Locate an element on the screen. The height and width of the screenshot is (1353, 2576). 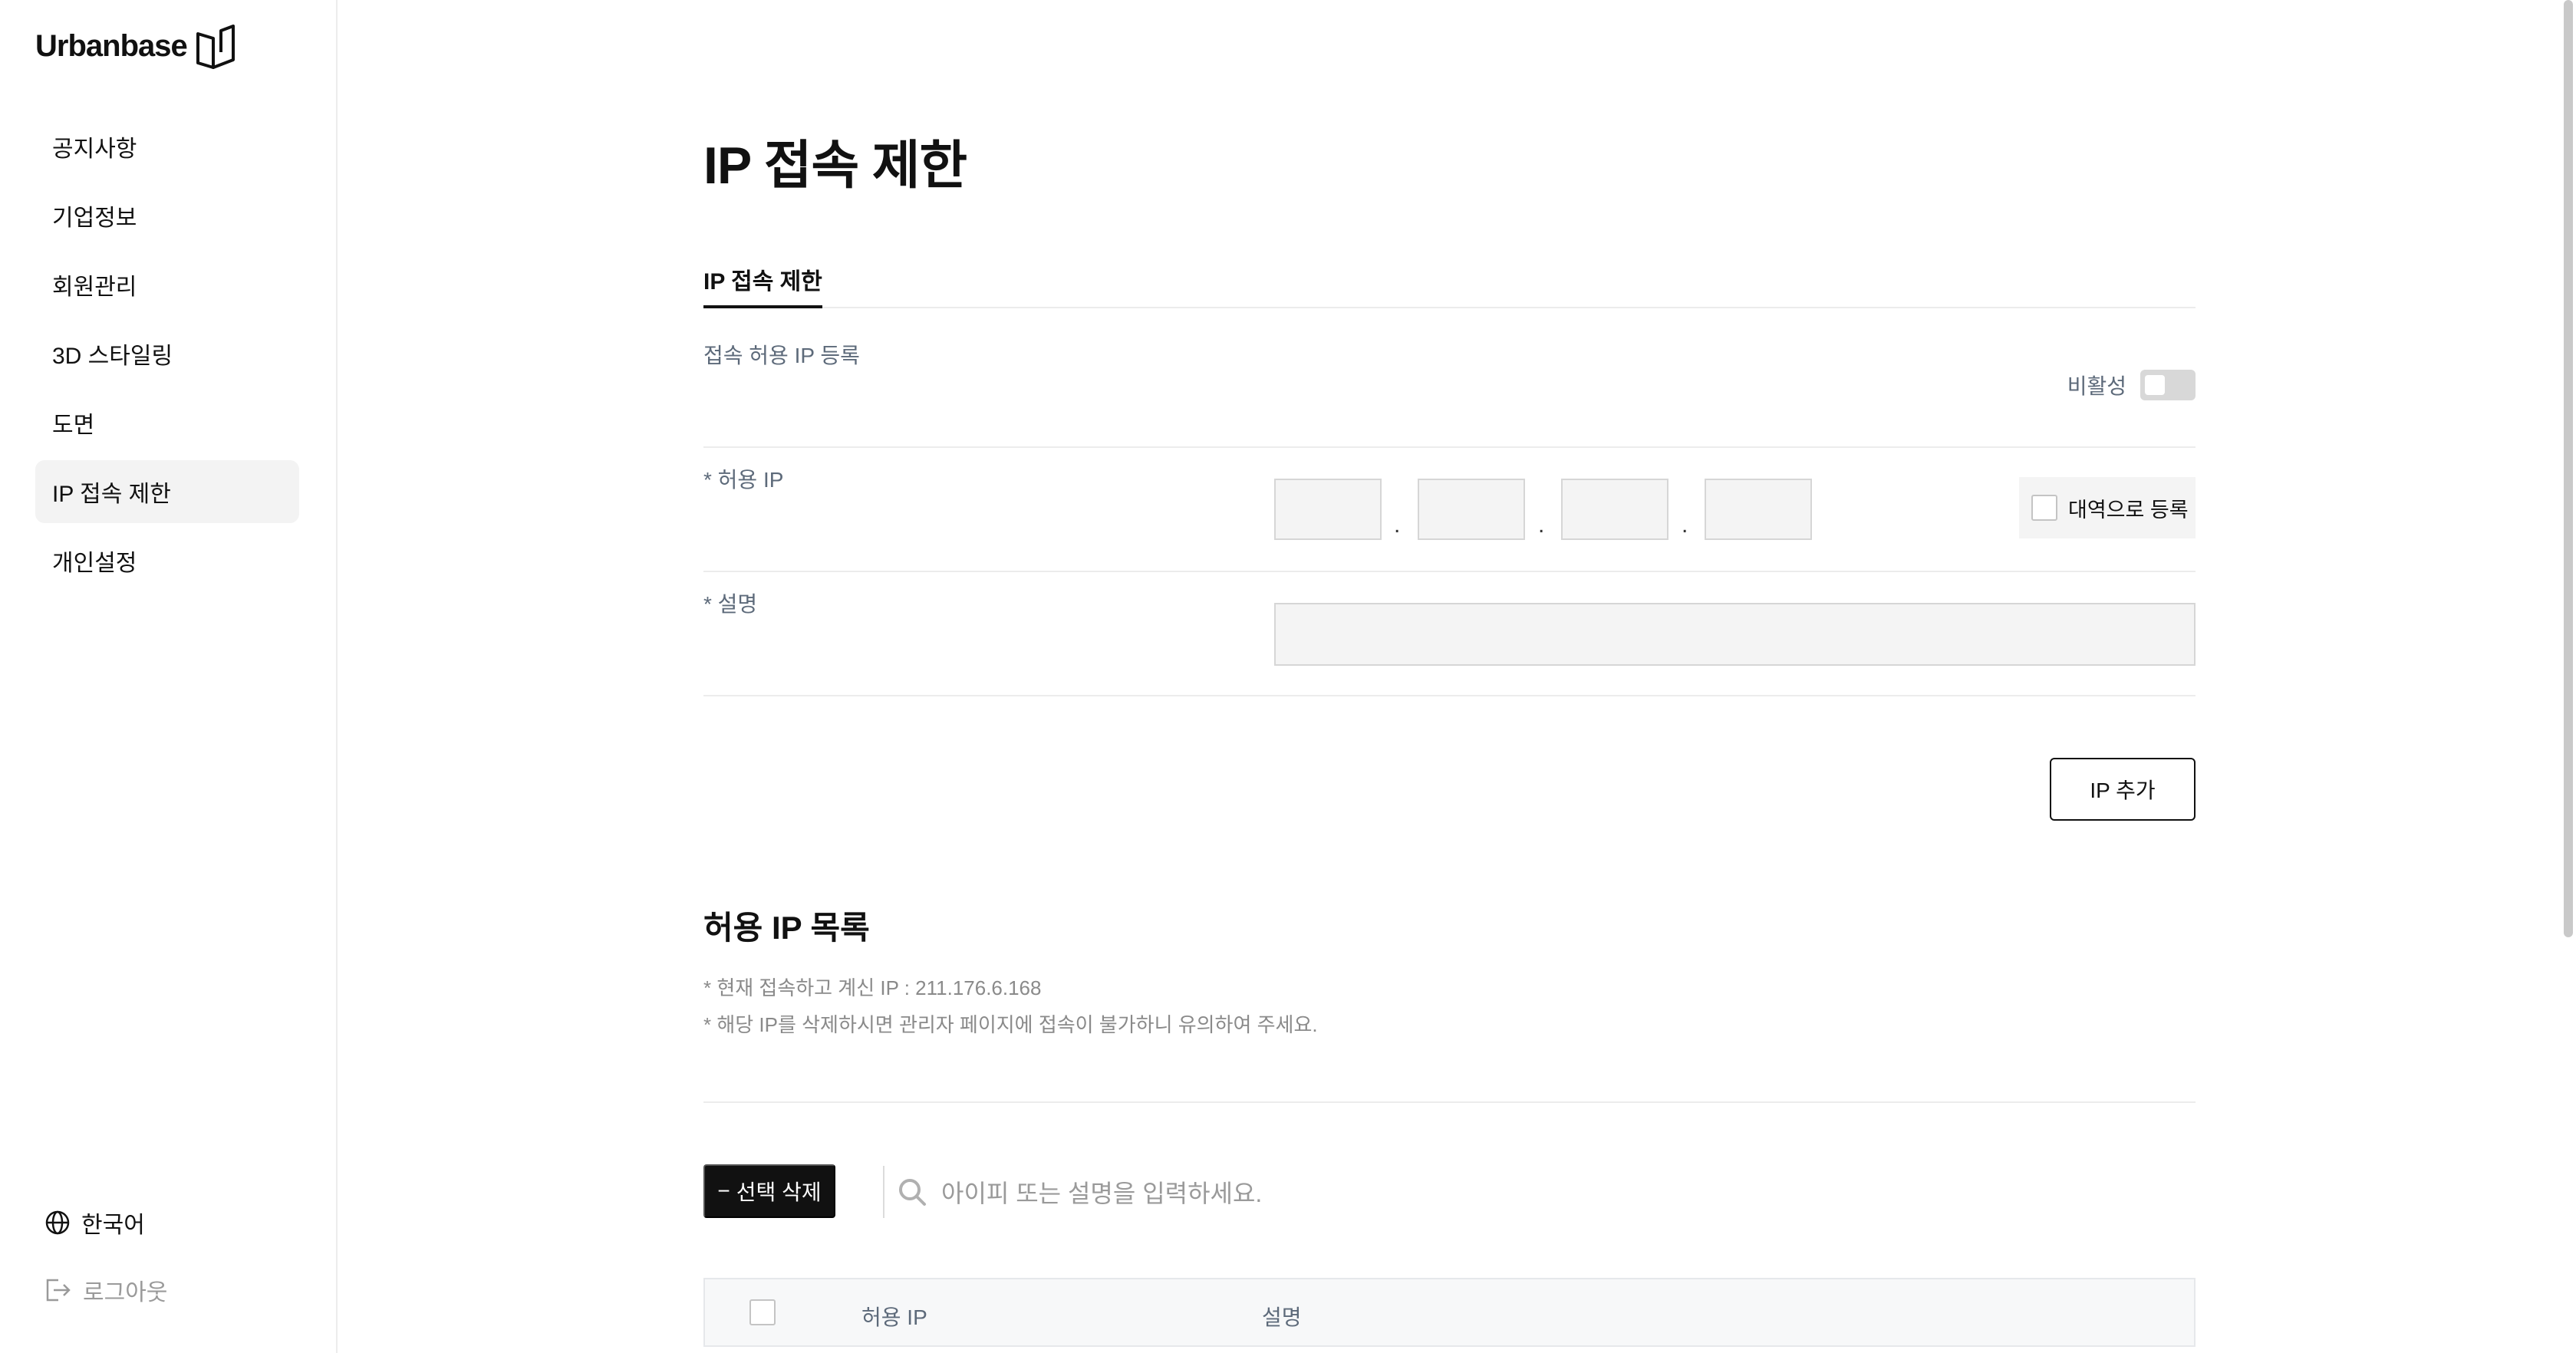
sidebar-item-label: 기업정보 is located at coordinates (94, 218).